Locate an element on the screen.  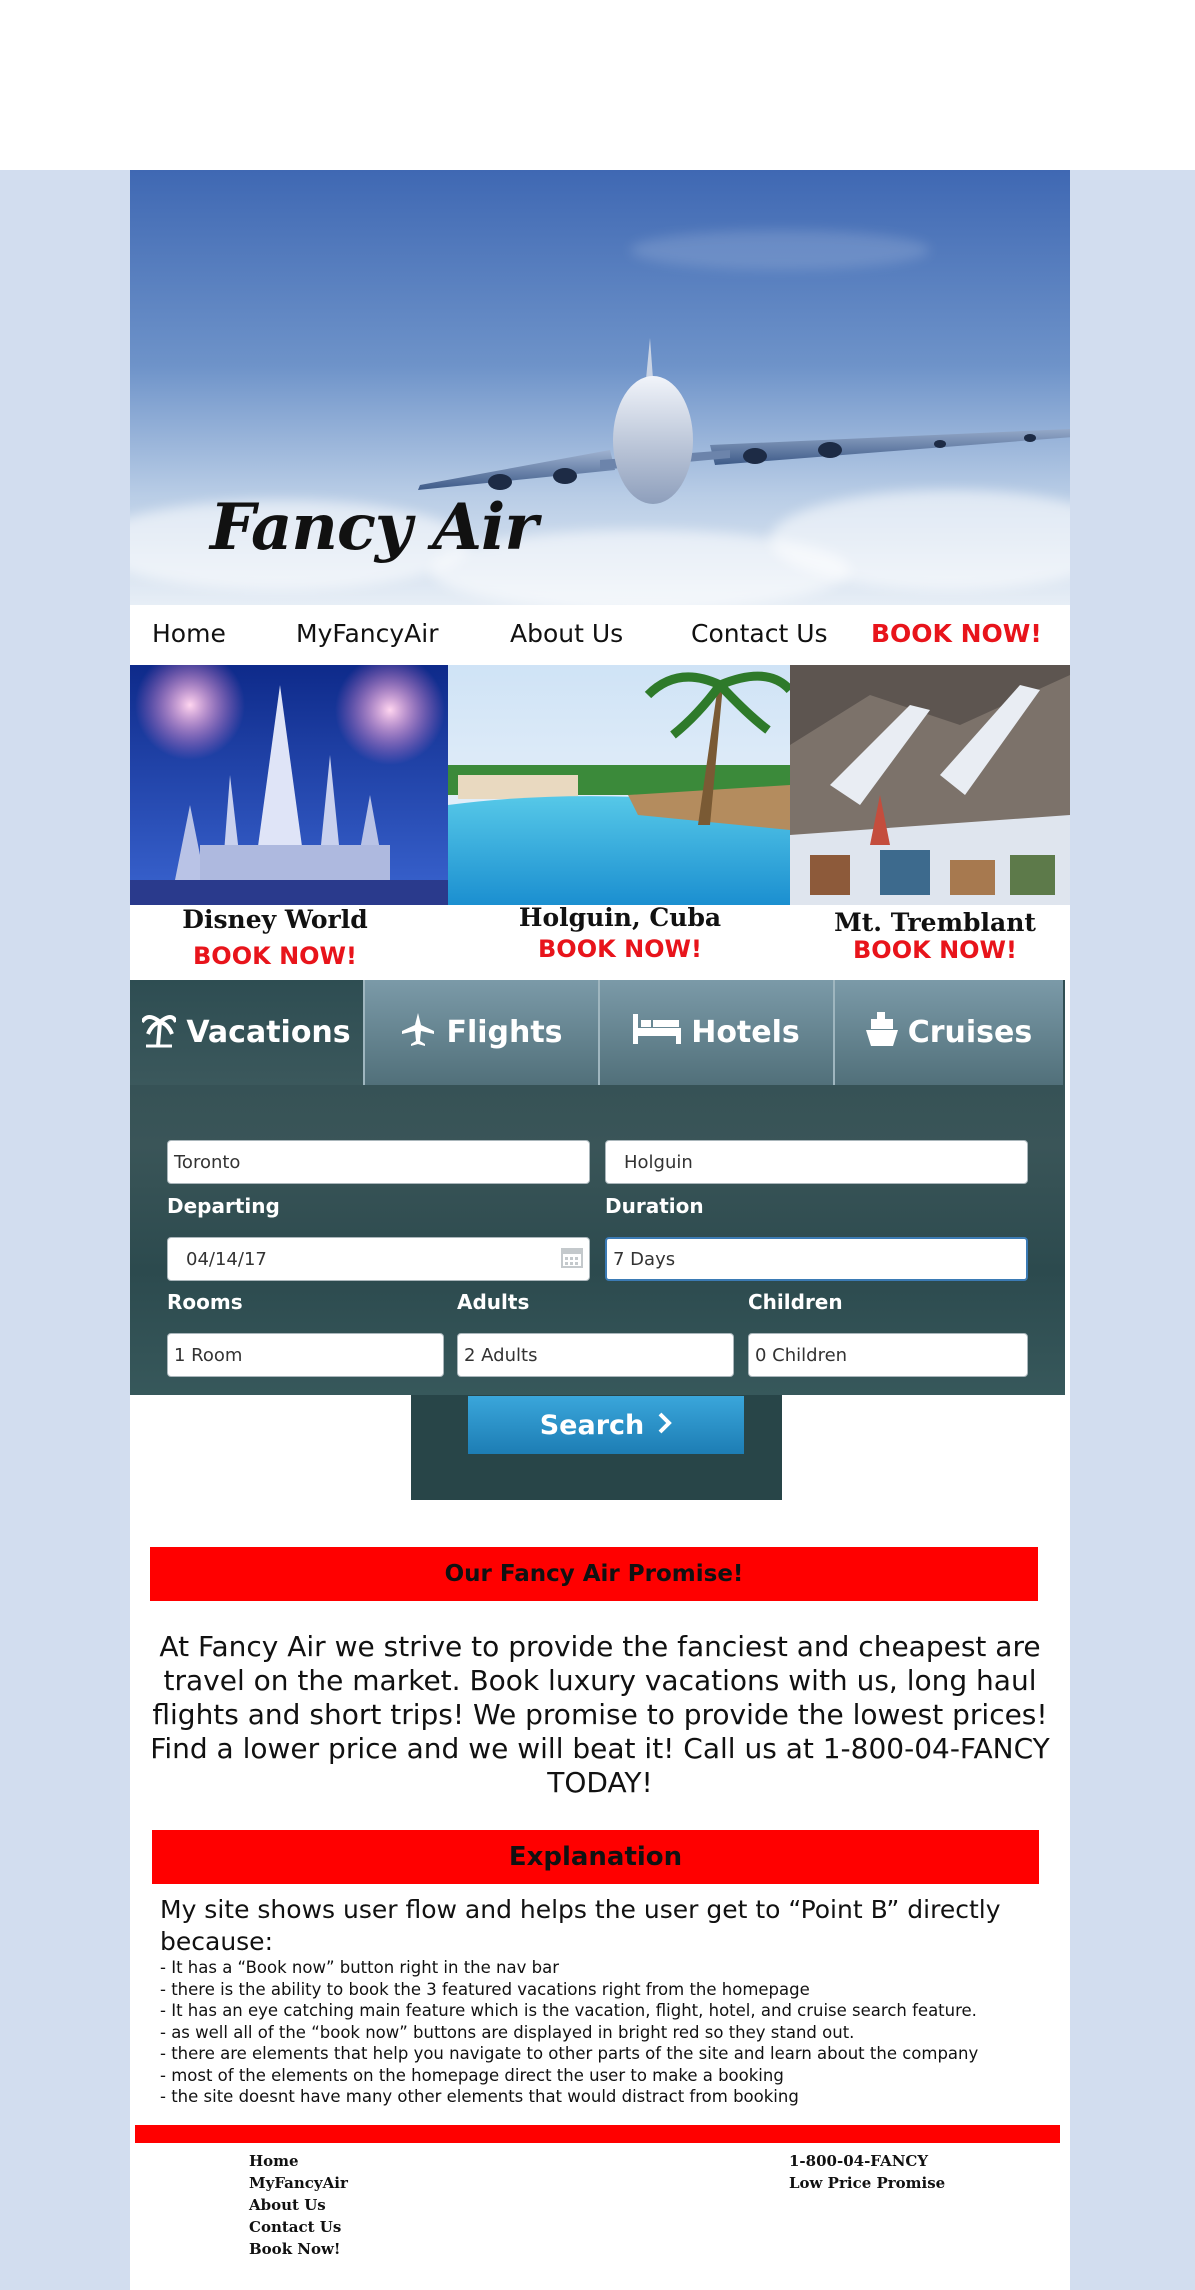
destination-input: Holguin is located at coordinates (816, 1162).